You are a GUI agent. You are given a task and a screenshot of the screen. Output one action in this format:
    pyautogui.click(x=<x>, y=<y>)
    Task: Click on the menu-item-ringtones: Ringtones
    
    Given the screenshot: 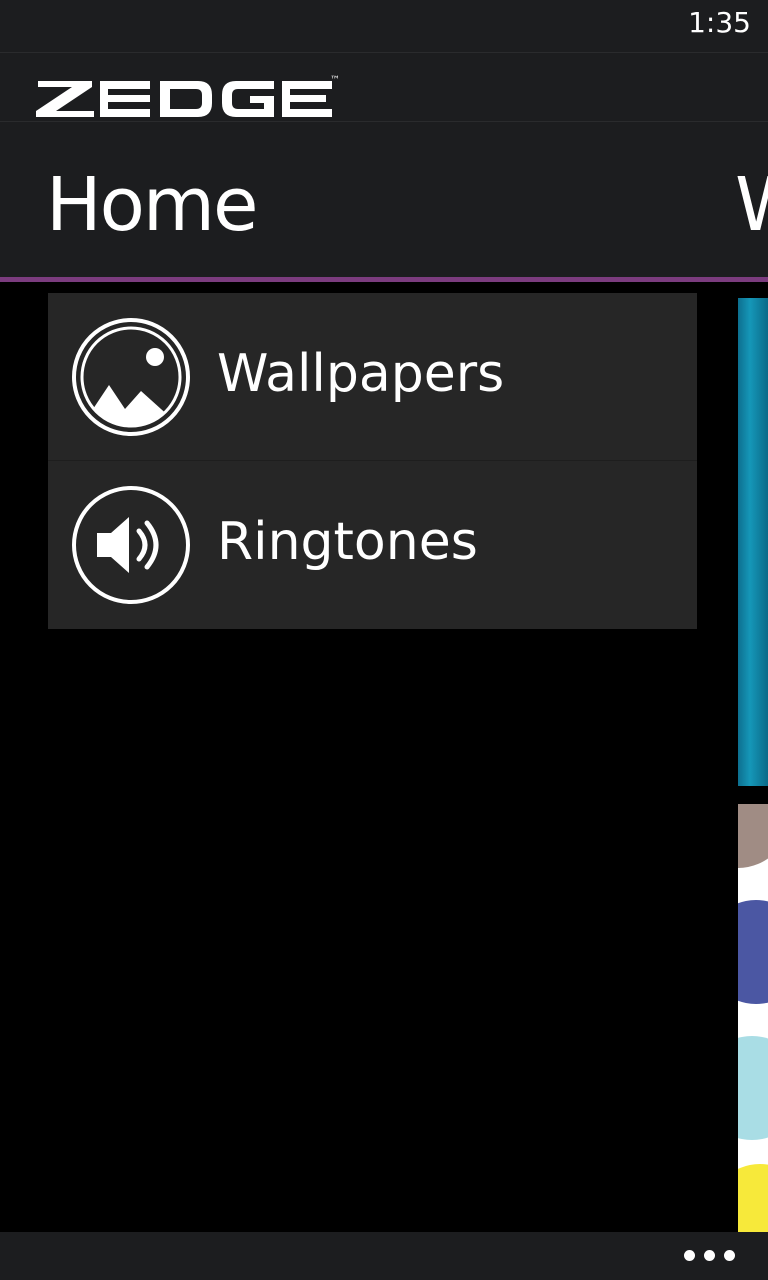 What is the action you would take?
    pyautogui.click(x=372, y=544)
    